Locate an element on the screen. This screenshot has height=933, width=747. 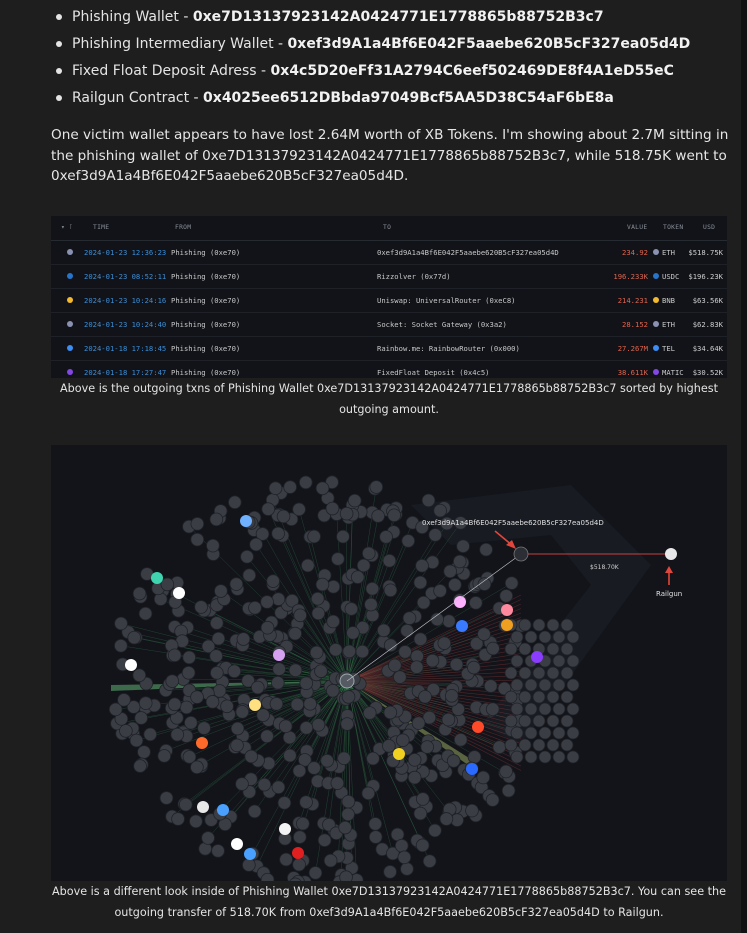
transfer-amount-label: $518.70K is located at coordinates (605, 567).